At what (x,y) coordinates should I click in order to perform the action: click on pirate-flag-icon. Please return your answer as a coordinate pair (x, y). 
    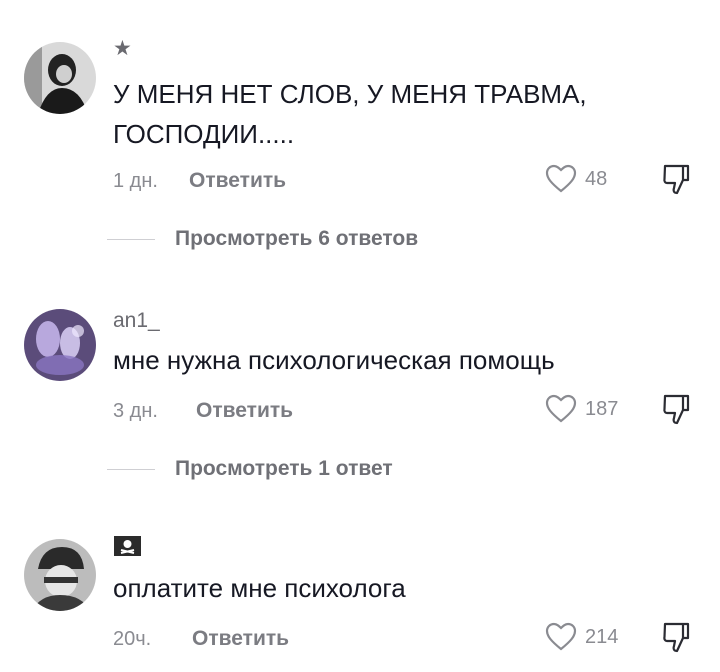
    Looking at the image, I should click on (127, 546).